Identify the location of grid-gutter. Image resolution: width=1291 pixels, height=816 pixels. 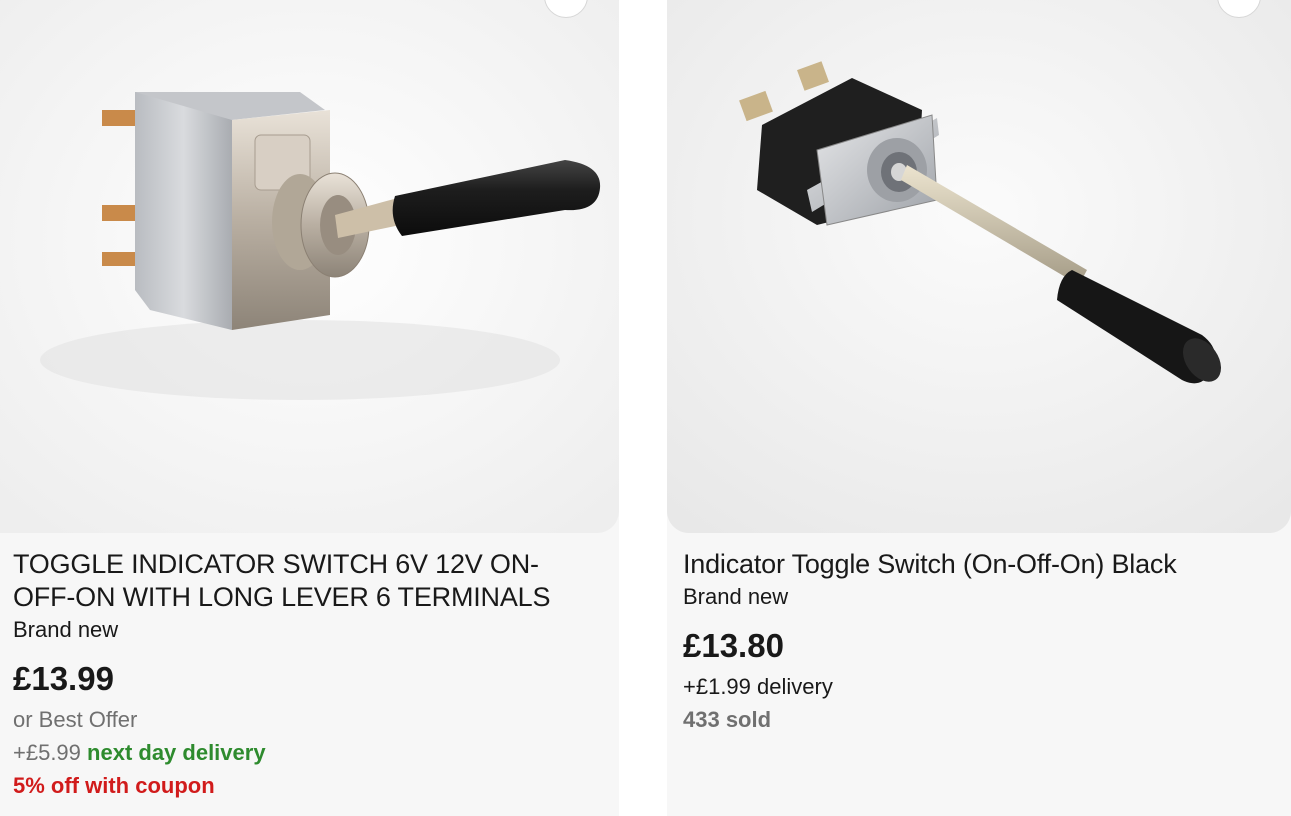
(643, 408).